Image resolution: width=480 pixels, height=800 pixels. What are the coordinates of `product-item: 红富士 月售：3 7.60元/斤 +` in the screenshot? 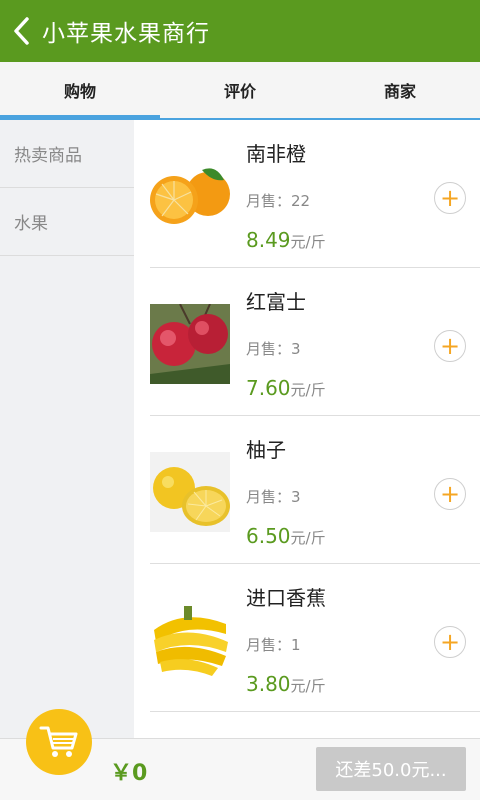 It's located at (315, 342).